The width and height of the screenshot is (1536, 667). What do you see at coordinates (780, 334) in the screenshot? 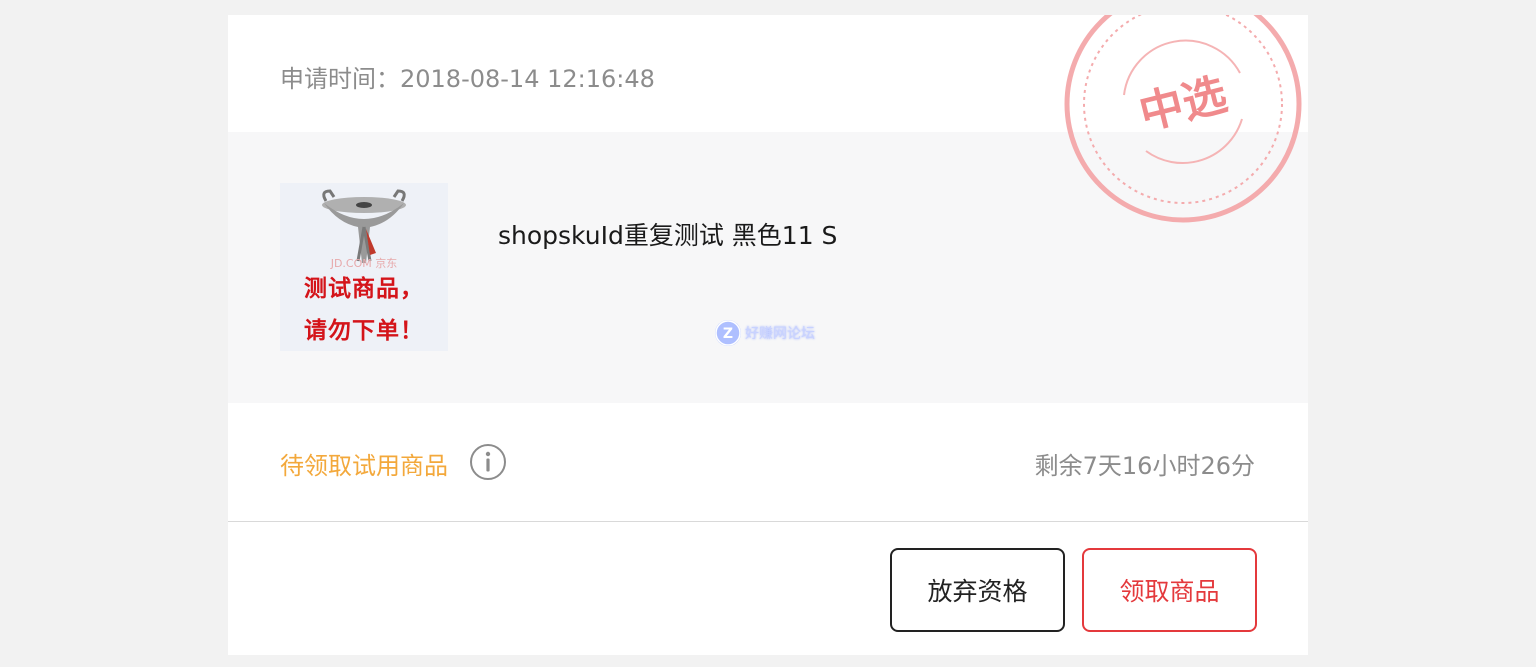
I see `watermark-text: 好赚网论坛` at bounding box center [780, 334].